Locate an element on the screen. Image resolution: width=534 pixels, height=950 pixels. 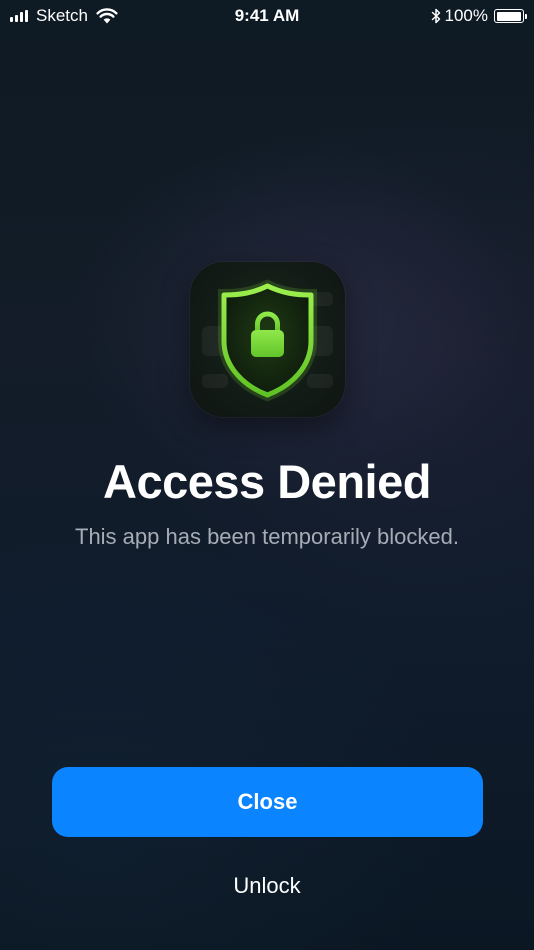
page-title: Access Denied is located at coordinates (267, 481).